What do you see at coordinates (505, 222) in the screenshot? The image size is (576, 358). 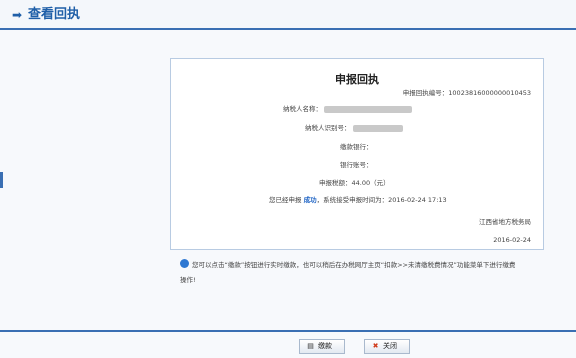 I see `tax-authority: 江西省地方税务局` at bounding box center [505, 222].